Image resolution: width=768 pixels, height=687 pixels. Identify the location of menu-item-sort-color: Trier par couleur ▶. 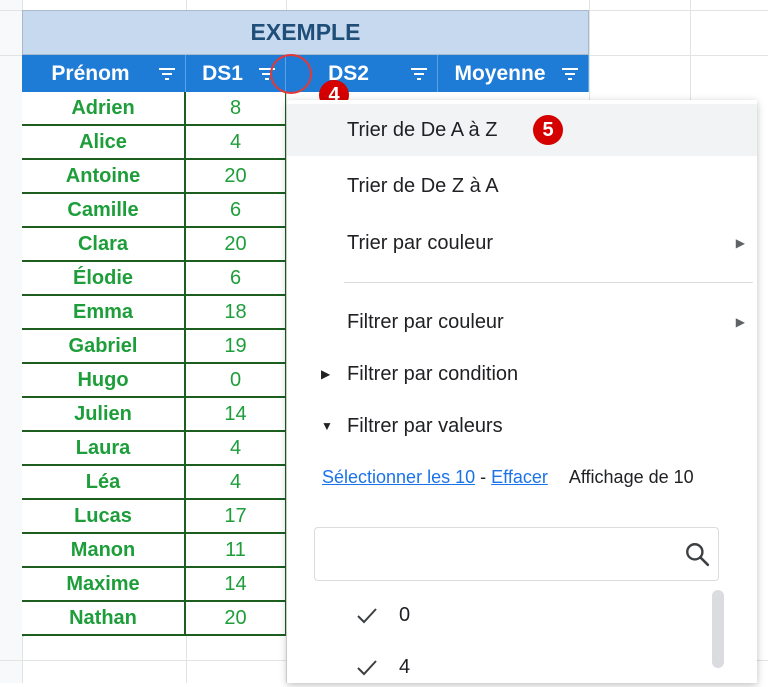
(522, 243).